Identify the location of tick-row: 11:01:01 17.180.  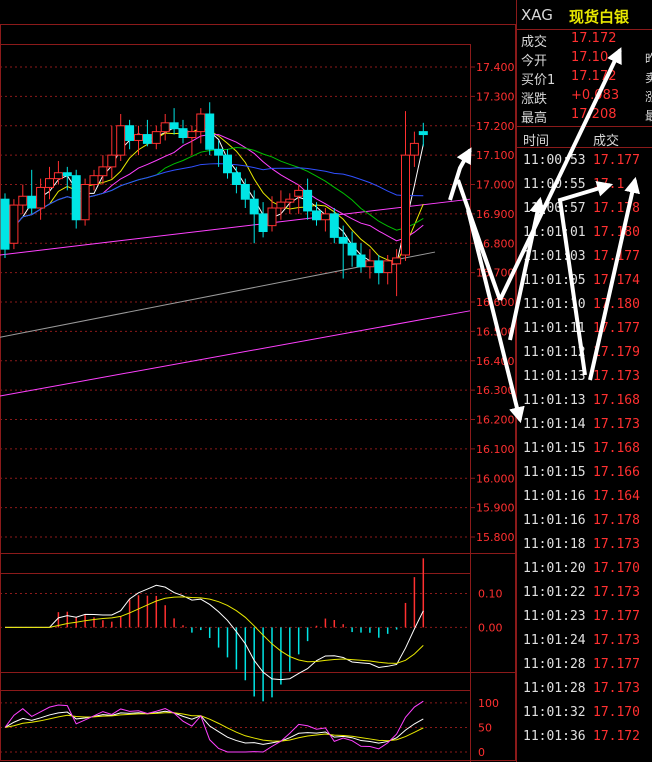
(584, 234).